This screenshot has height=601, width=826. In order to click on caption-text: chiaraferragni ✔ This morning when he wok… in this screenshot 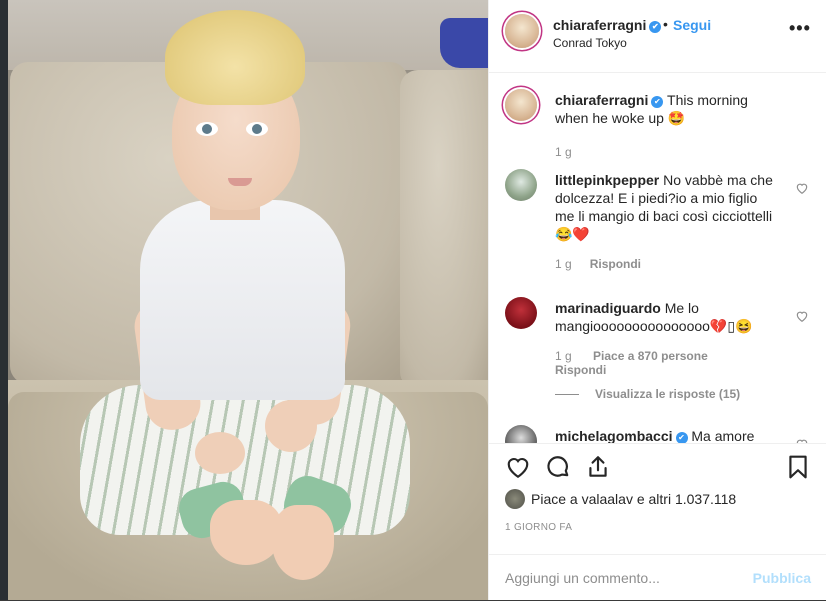, I will do `click(665, 109)`.